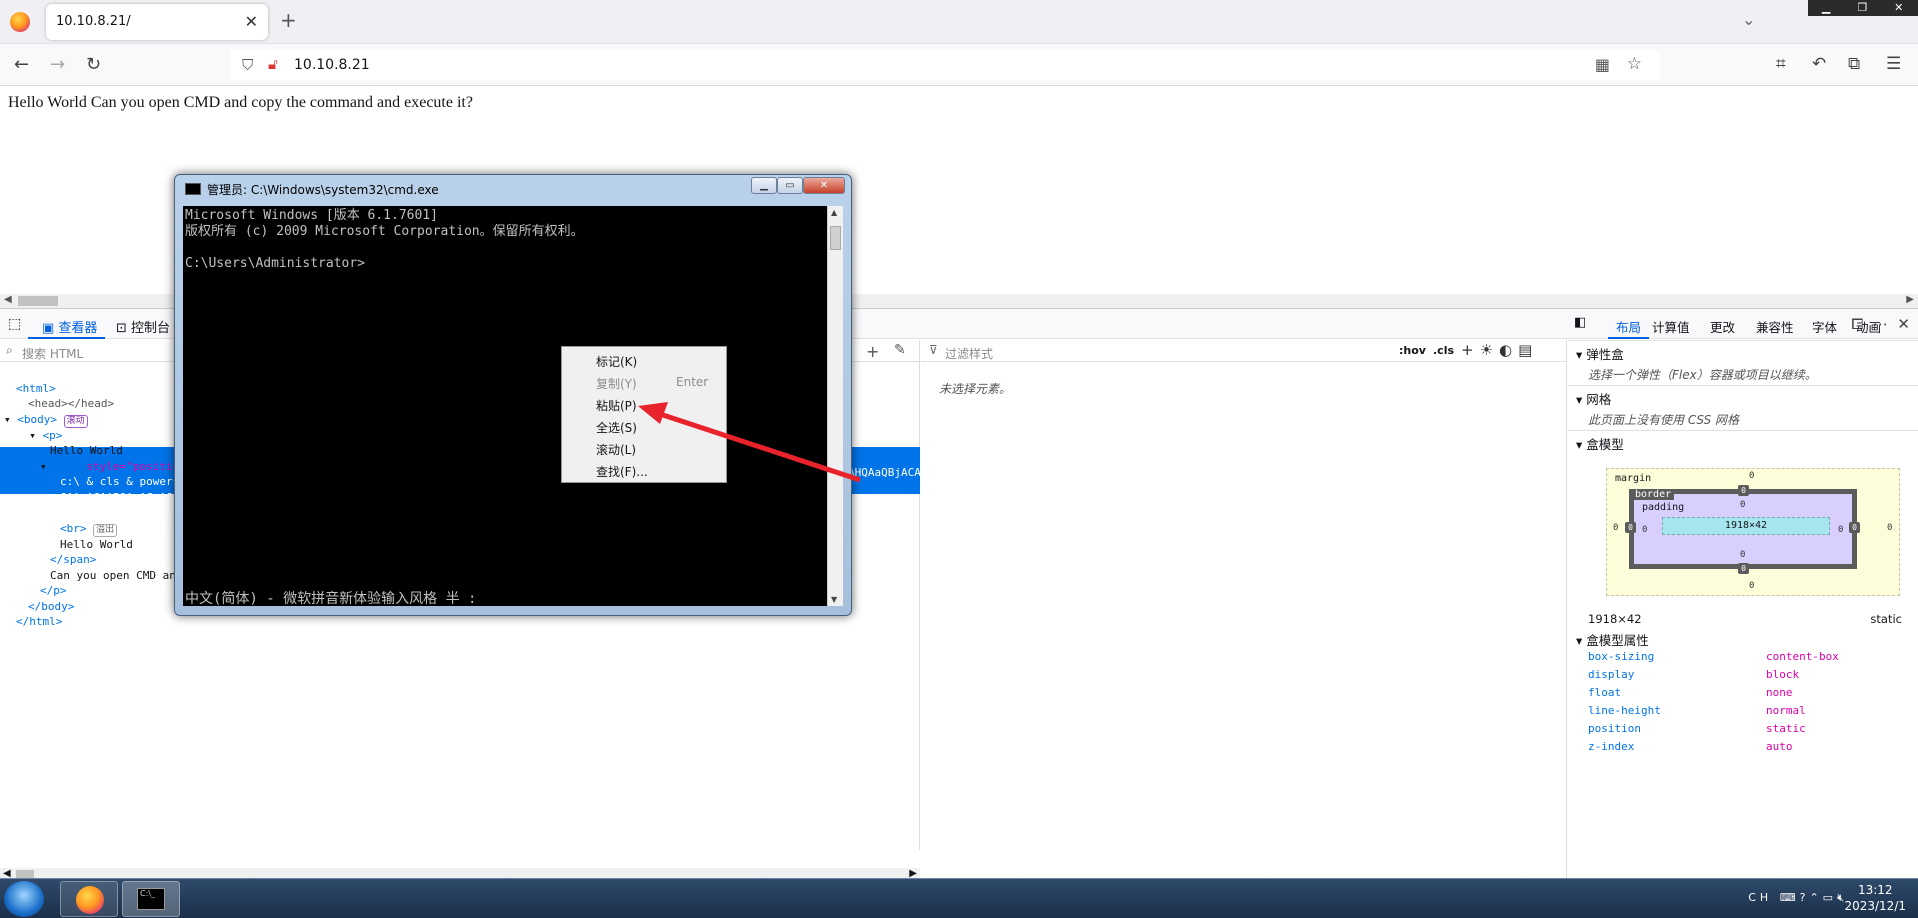 The image size is (1918, 918). Describe the element at coordinates (143, 326) in the screenshot. I see `tab-console: ⊡ 控制台` at that location.